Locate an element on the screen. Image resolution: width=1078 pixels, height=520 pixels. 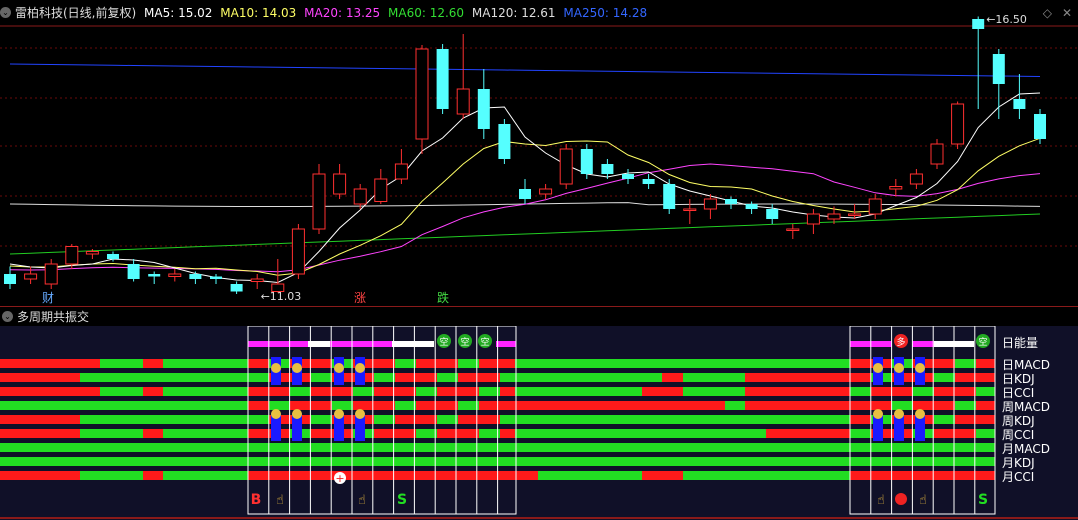
trade-signal: S is located at coordinates (983, 500).